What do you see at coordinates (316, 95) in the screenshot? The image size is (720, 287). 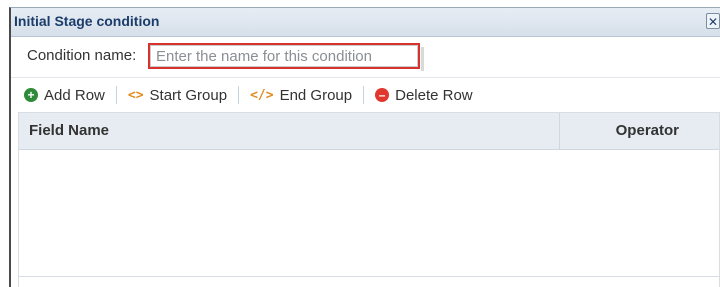 I see `end-group-label: End Group` at bounding box center [316, 95].